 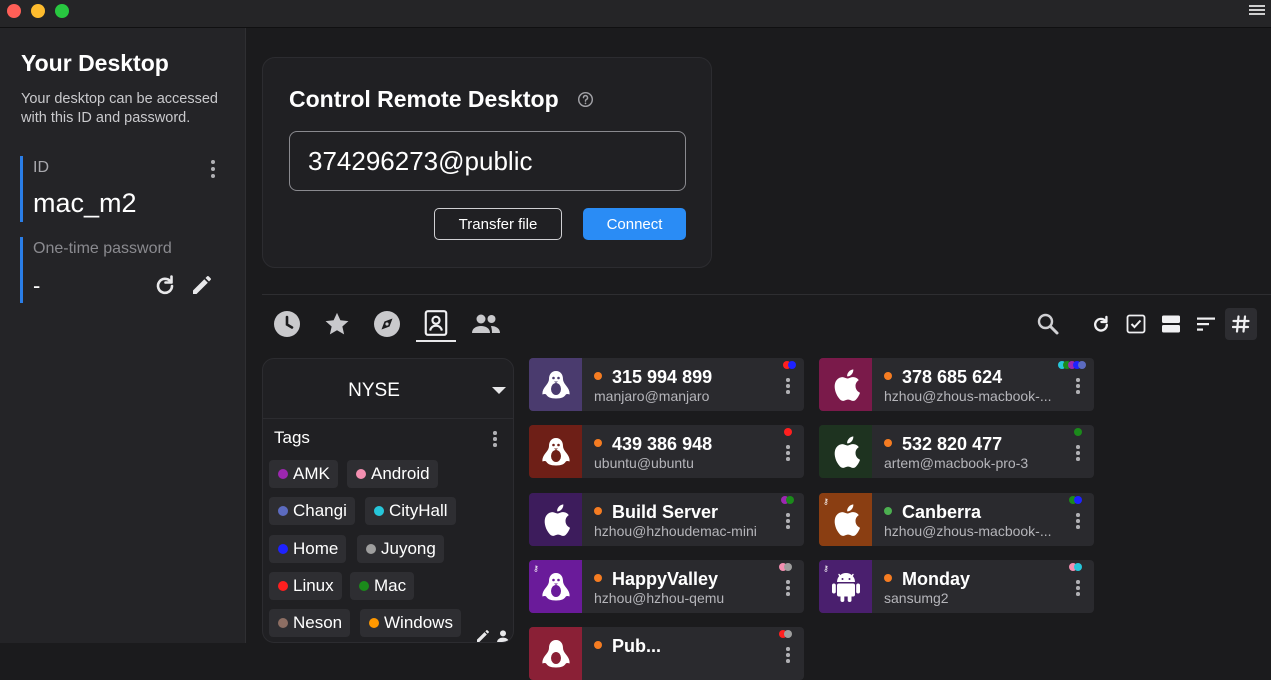 What do you see at coordinates (952, 377) in the screenshot?
I see `peer-id: 378 685 624` at bounding box center [952, 377].